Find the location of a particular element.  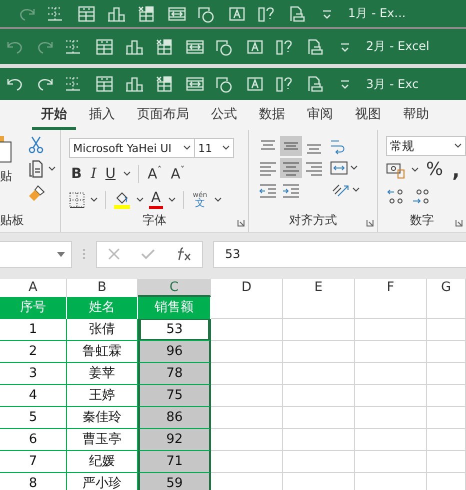

table-cell: 5 is located at coordinates (33, 418).